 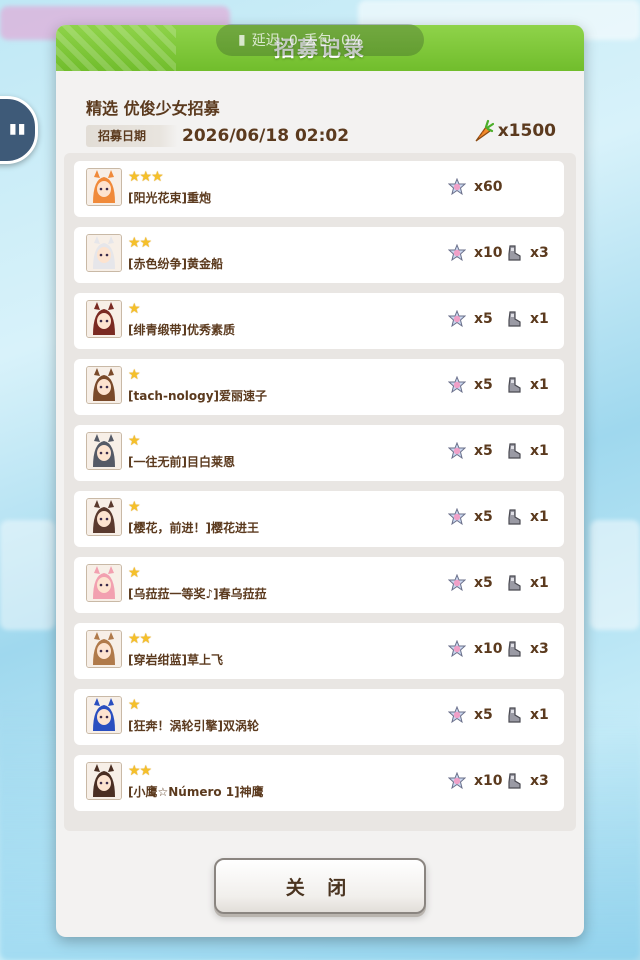 I want to click on record-row: ★ [一往无前]目白莱恩 x5 x1, so click(x=319, y=453).